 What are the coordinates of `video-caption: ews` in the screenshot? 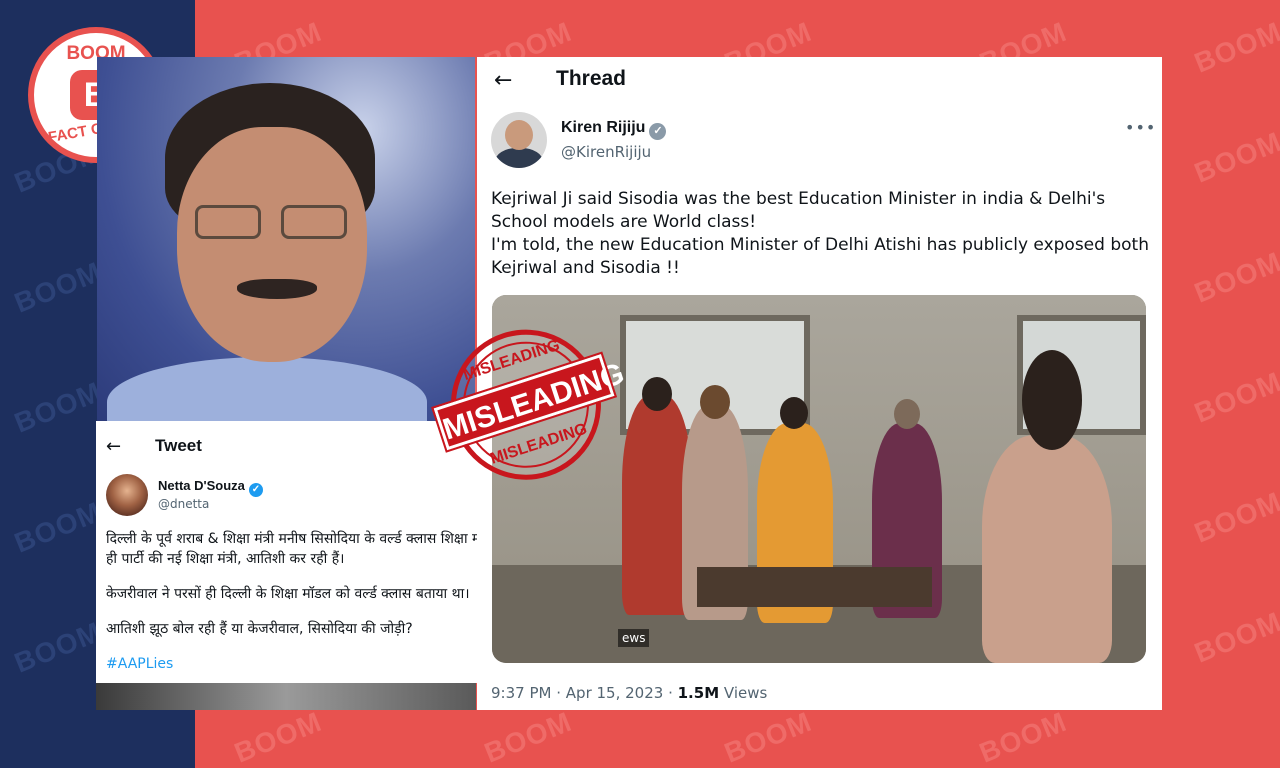 It's located at (634, 638).